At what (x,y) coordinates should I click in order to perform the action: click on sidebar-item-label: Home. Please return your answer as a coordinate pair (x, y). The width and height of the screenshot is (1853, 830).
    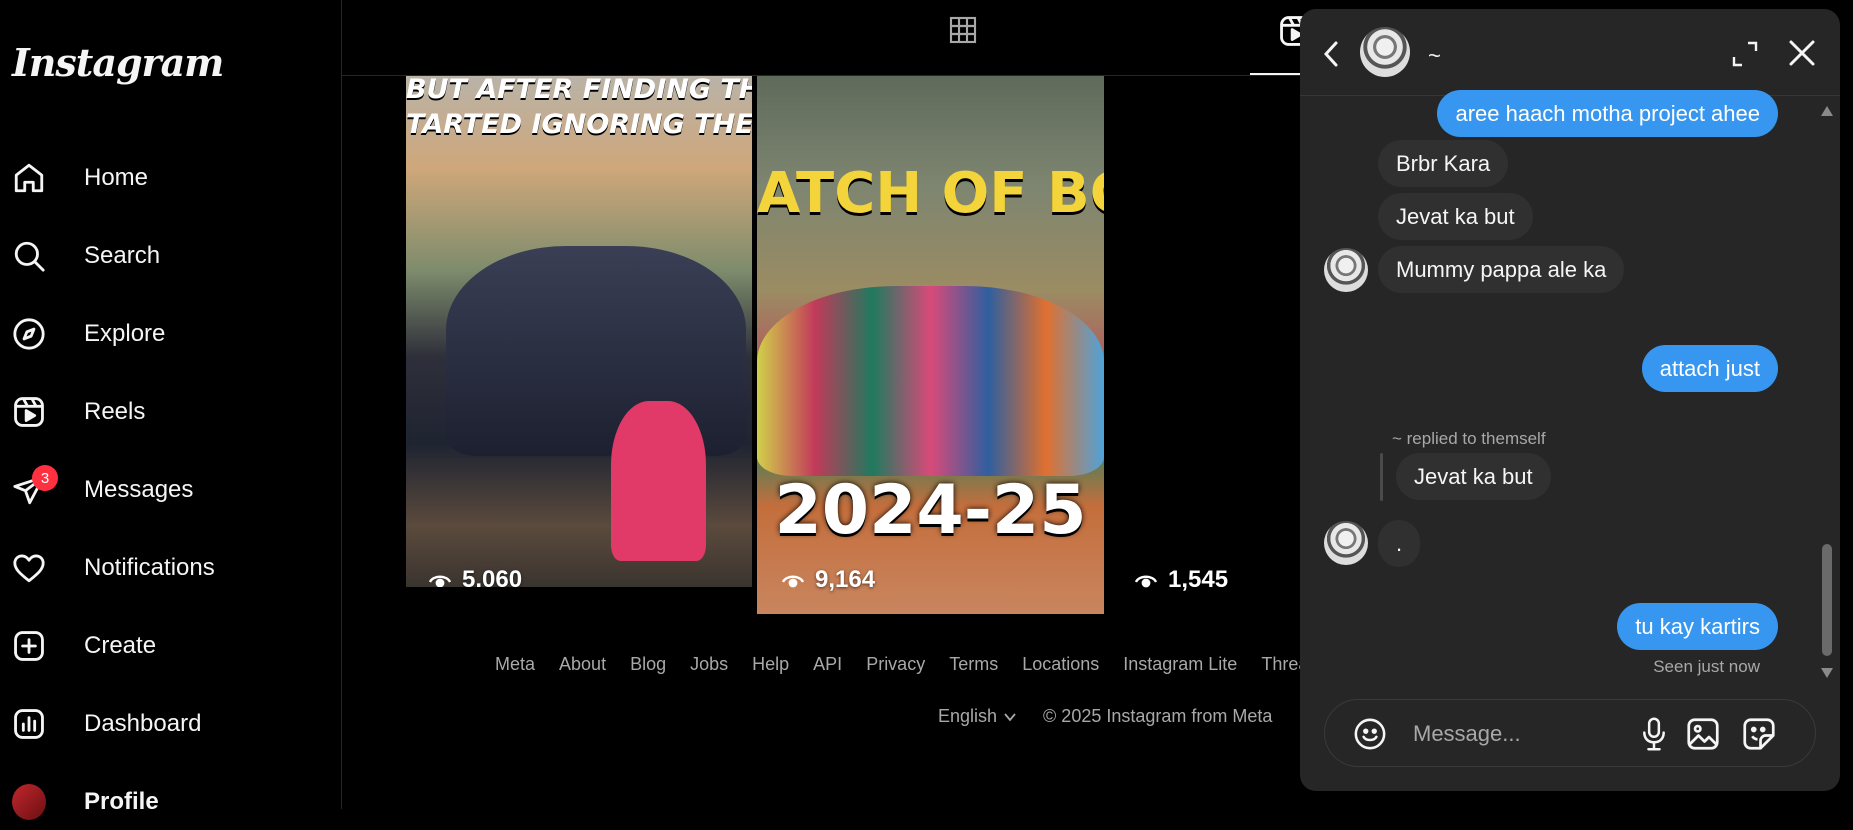
    Looking at the image, I should click on (116, 177).